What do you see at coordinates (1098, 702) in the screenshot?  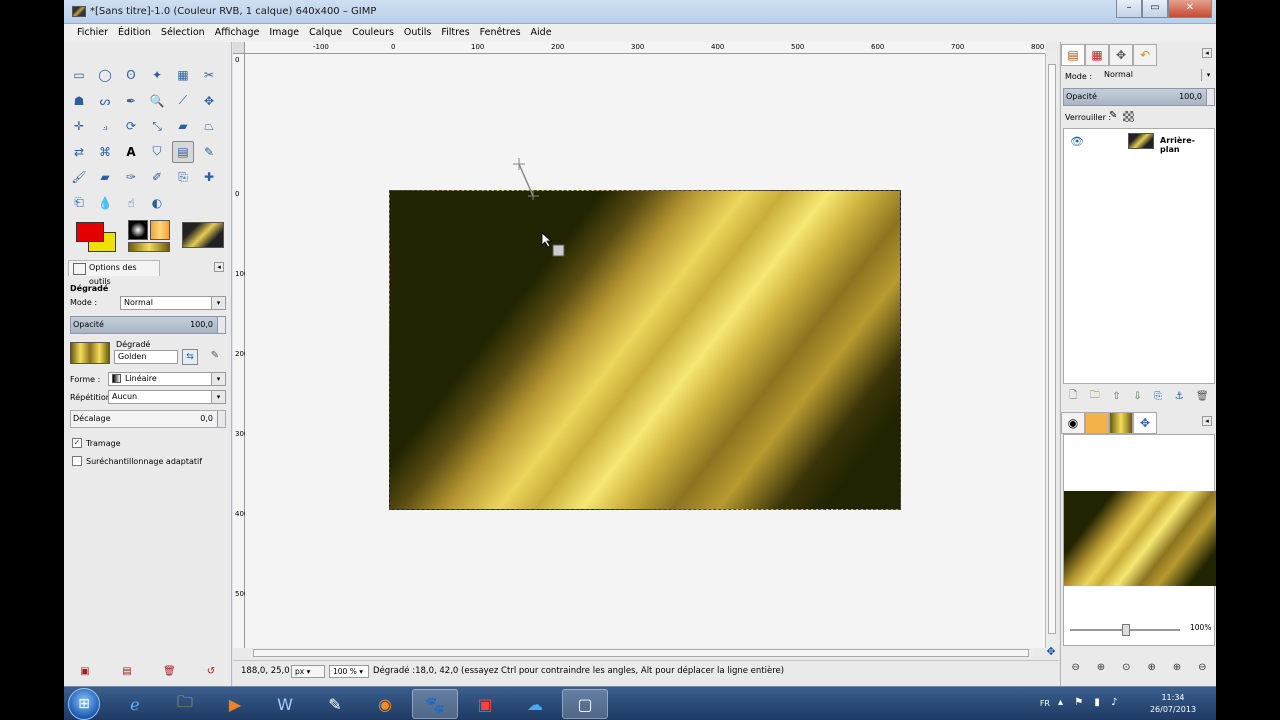 I see `tray-icons: ▴ ⚑ ▮ ♪` at bounding box center [1098, 702].